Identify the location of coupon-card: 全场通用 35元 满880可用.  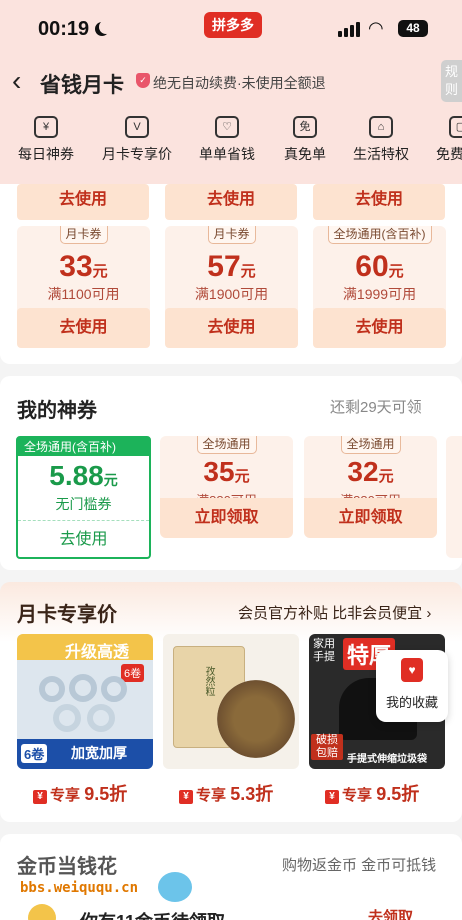
(226, 472).